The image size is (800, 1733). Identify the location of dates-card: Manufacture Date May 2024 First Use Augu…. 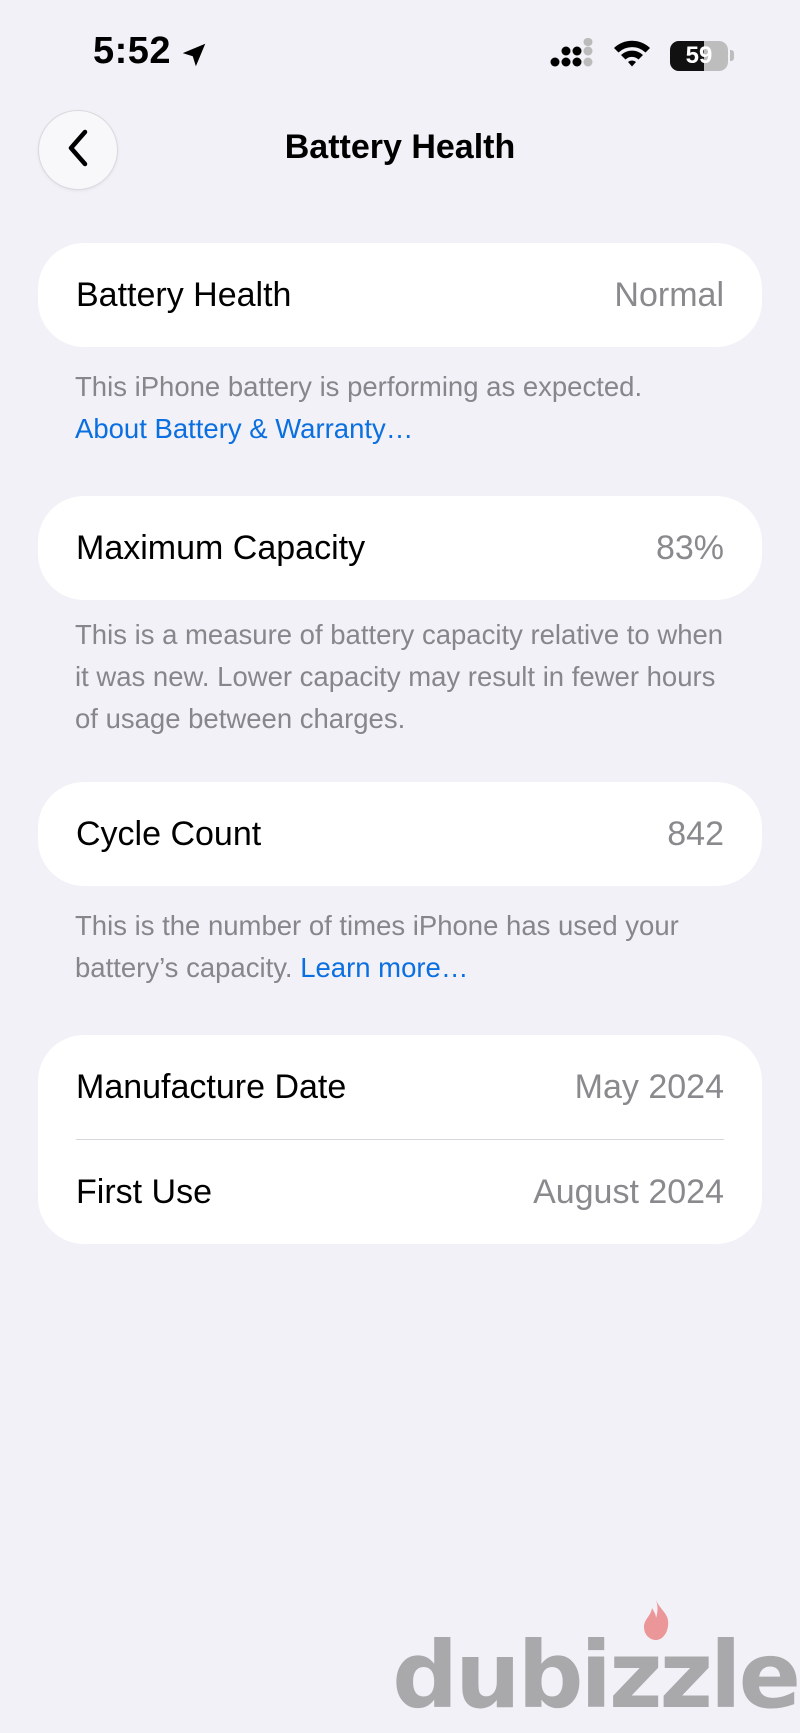
(400, 1139).